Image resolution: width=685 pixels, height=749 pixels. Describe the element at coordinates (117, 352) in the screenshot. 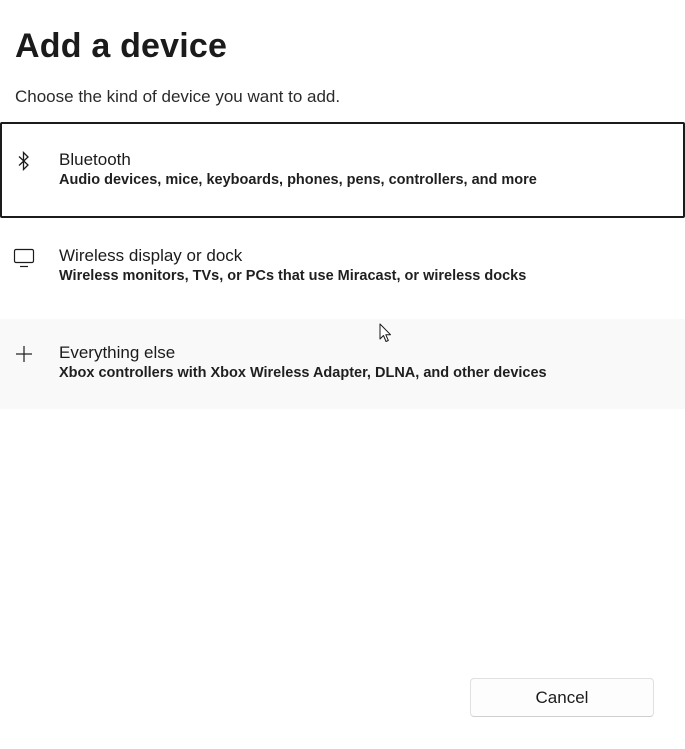

I see `option-title: Everything else` at that location.